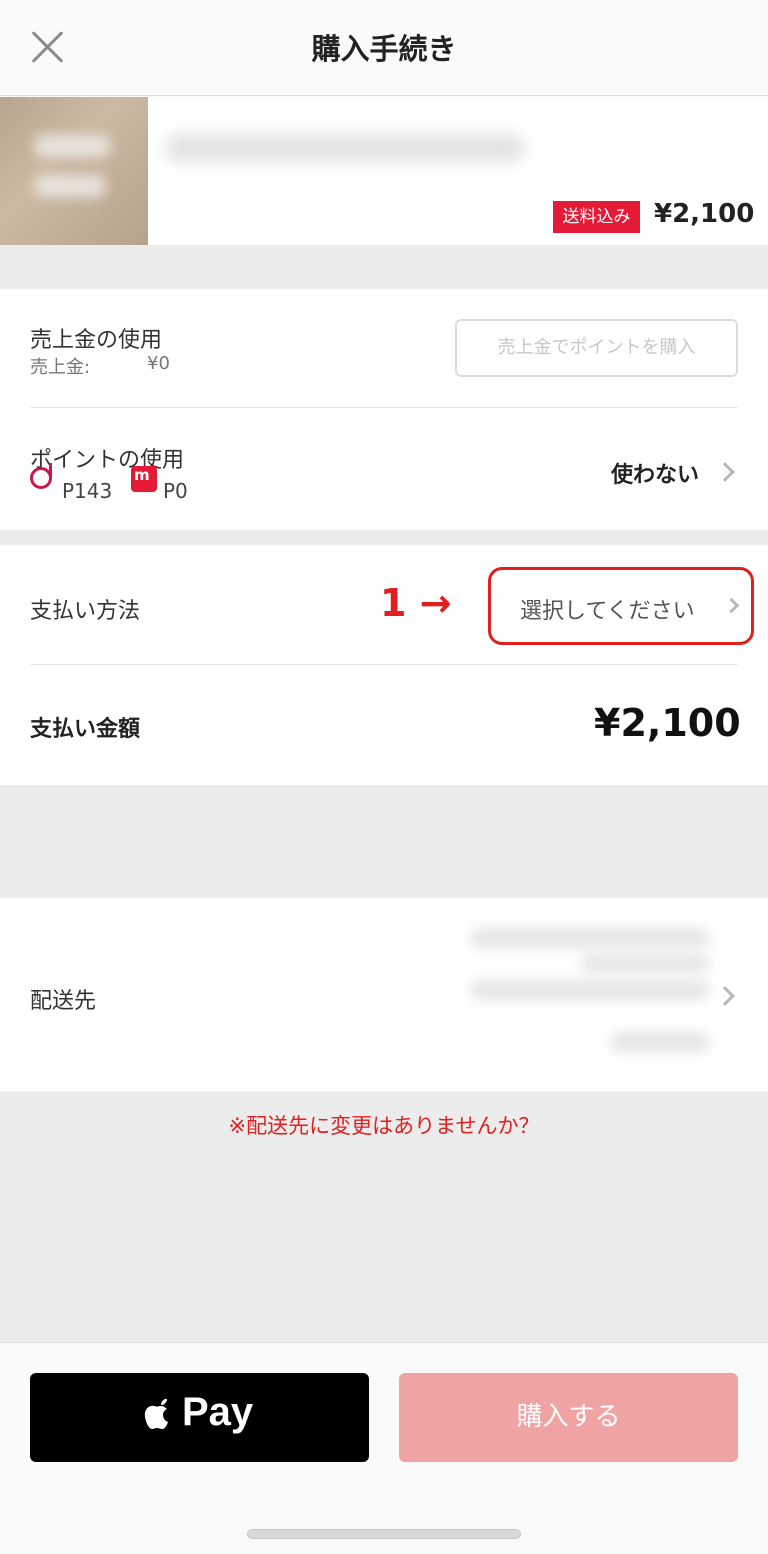 The width and height of the screenshot is (768, 1554). I want to click on address-change-warning: ※配送先に変更はありませんか？, so click(384, 1126).